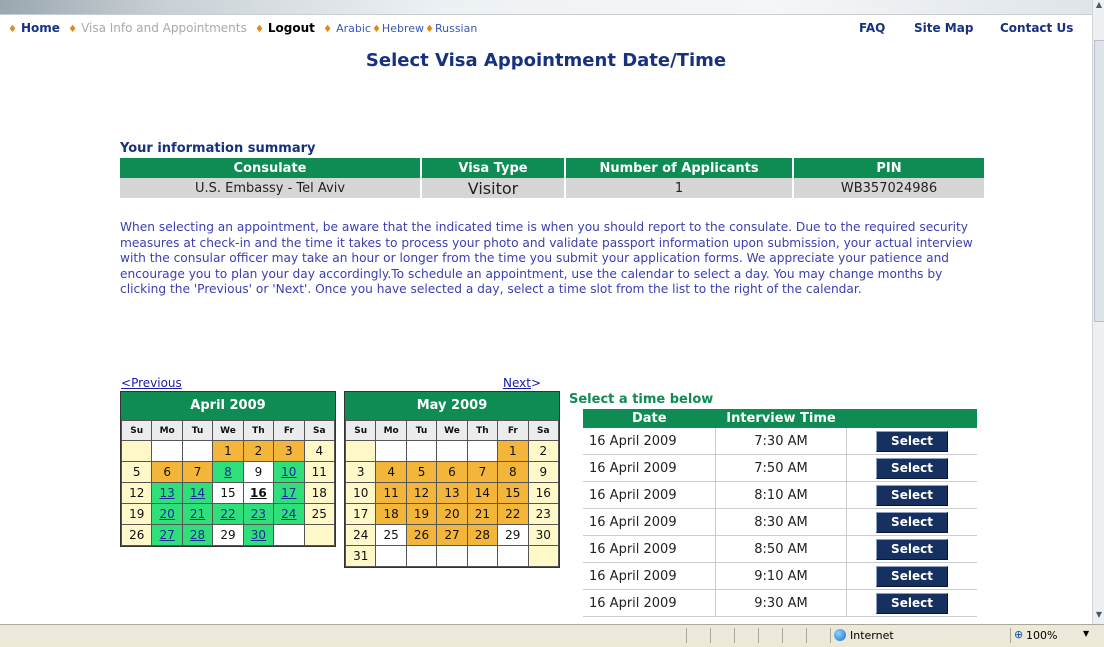 Image resolution: width=1104 pixels, height=647 pixels. I want to click on calendar-day-available: 28, so click(197, 535).